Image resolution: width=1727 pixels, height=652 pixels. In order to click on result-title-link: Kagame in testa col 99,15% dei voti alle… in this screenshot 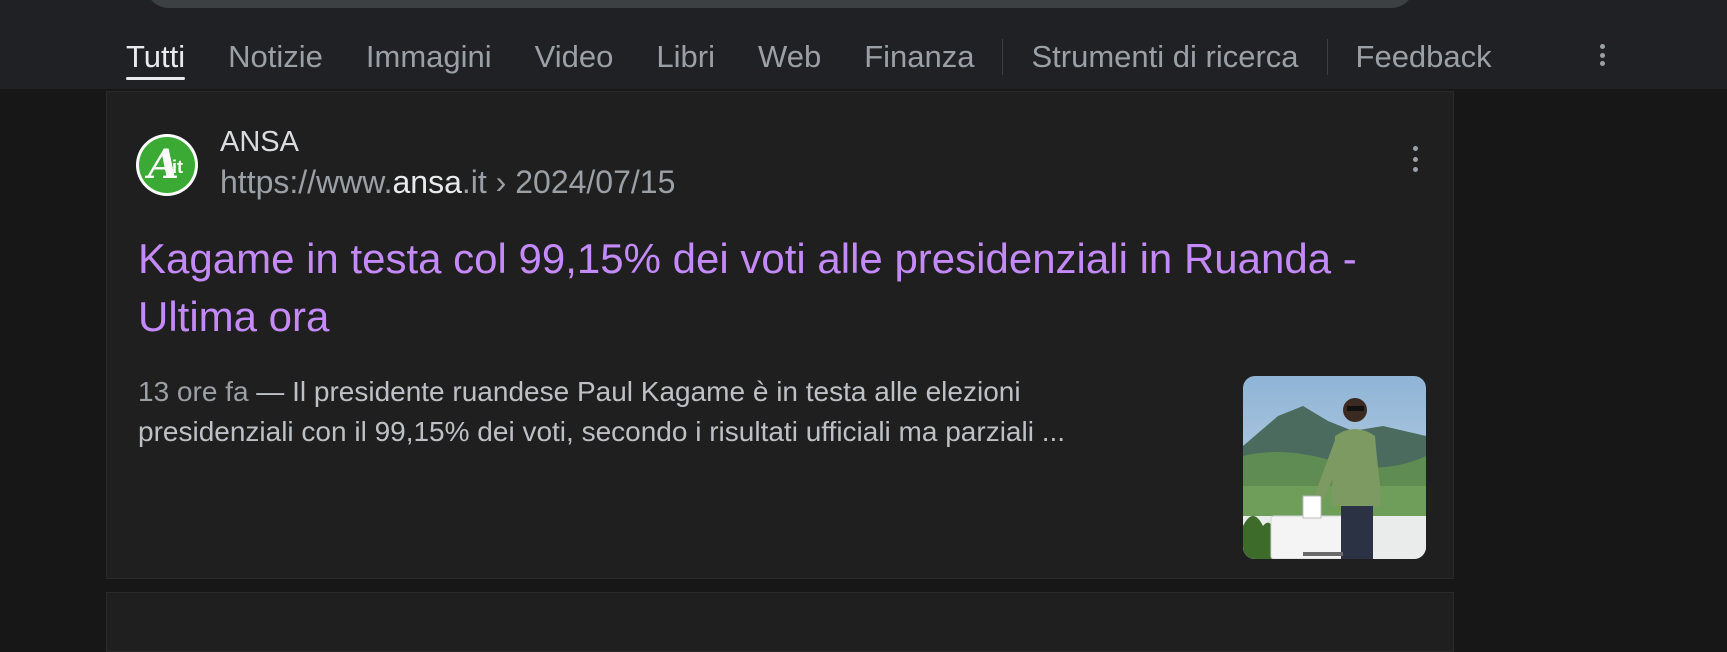, I will do `click(783, 288)`.